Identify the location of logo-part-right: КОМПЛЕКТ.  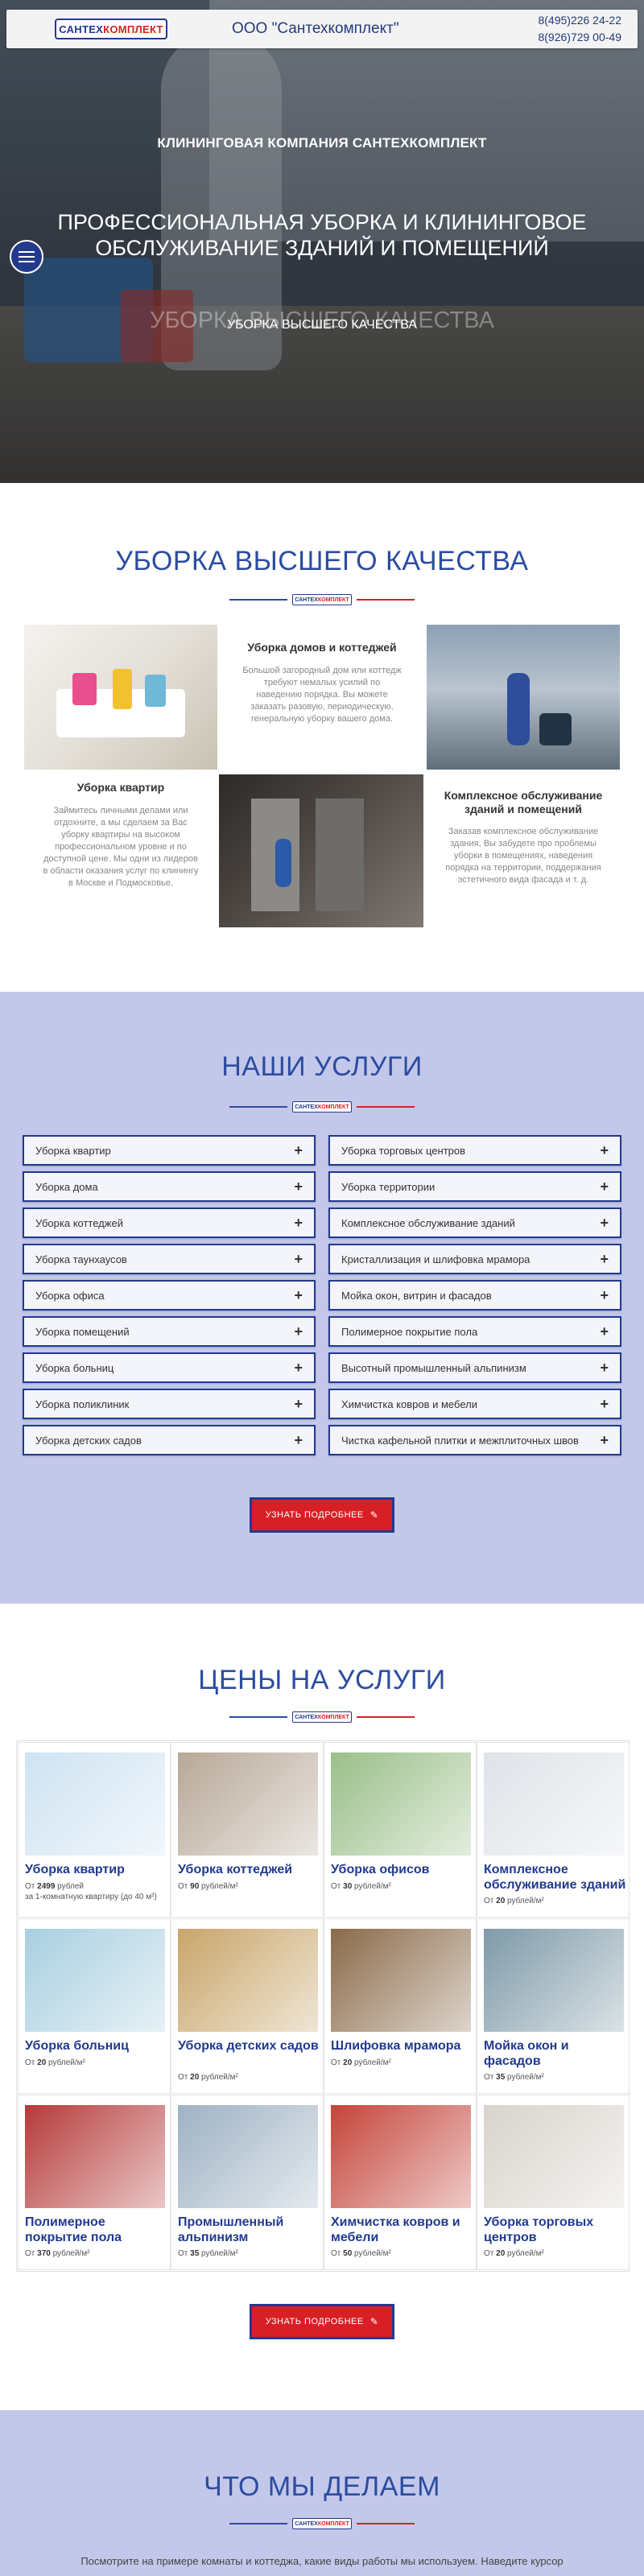
(133, 29).